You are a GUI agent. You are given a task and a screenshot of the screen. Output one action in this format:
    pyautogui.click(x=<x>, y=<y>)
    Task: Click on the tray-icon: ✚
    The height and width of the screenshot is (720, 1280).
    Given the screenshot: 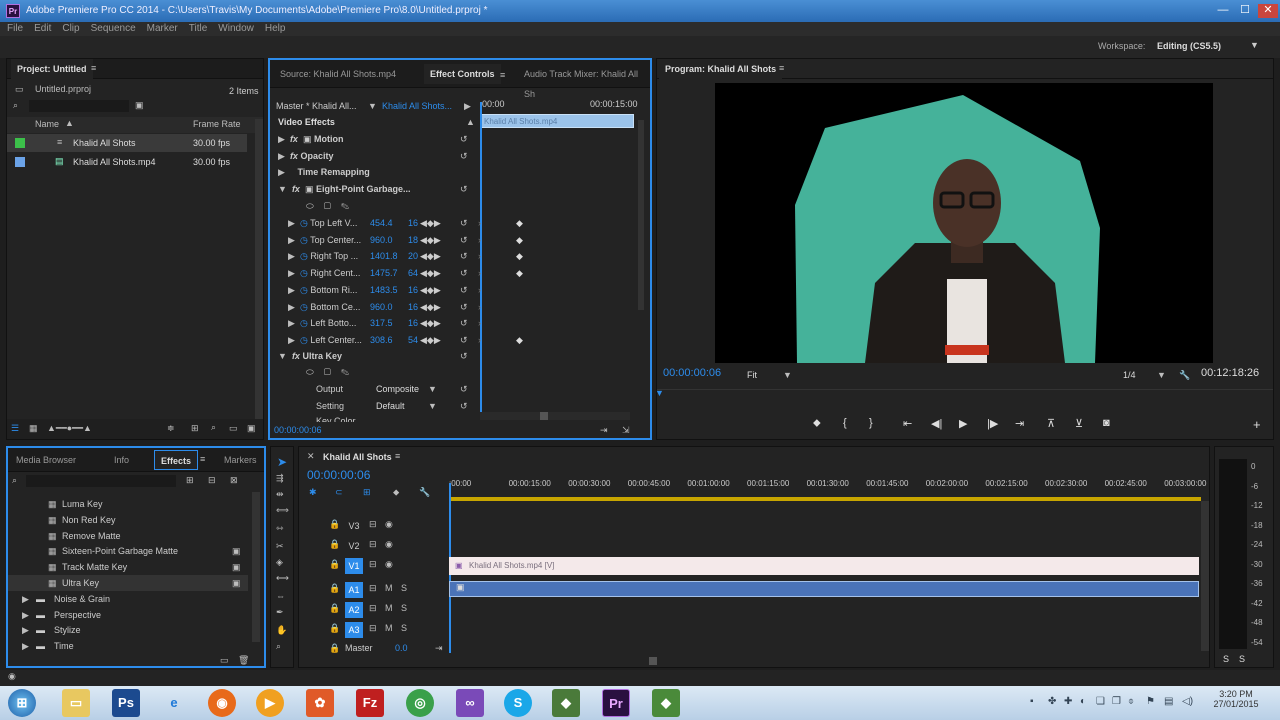 What is the action you would take?
    pyautogui.click(x=1068, y=701)
    